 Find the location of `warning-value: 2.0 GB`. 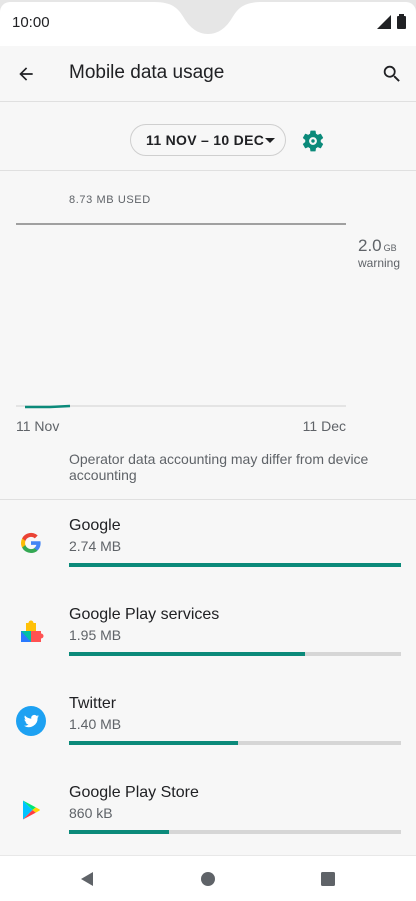

warning-value: 2.0 GB is located at coordinates (377, 246).